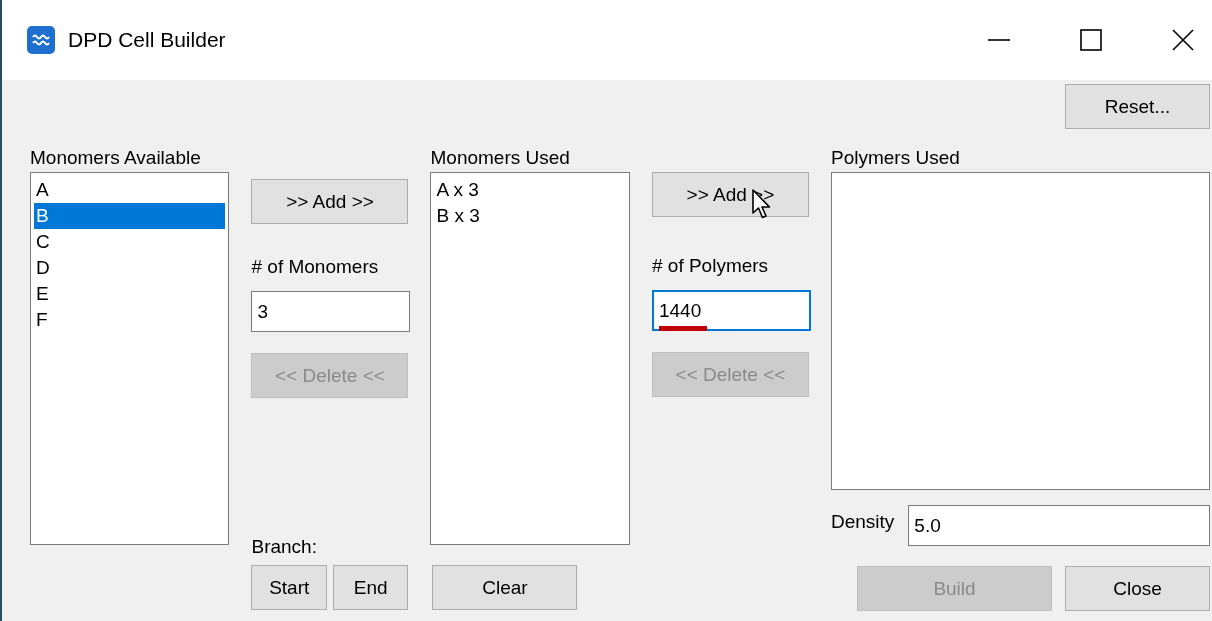 The image size is (1212, 621). What do you see at coordinates (1091, 40) in the screenshot?
I see `maximize-icon` at bounding box center [1091, 40].